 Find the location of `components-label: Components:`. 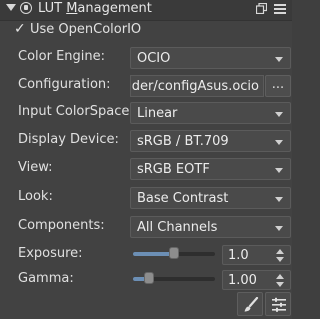

components-label: Components: is located at coordinates (61, 225).